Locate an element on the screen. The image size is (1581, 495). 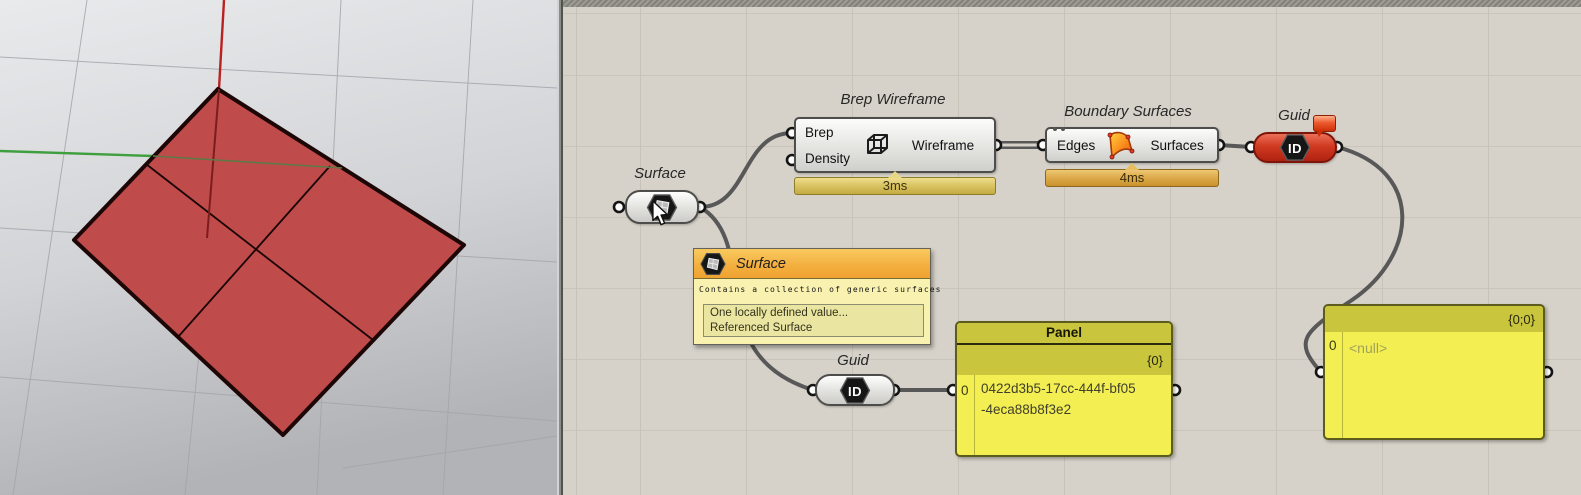
brep-input-label: Brep is located at coordinates (819, 132).